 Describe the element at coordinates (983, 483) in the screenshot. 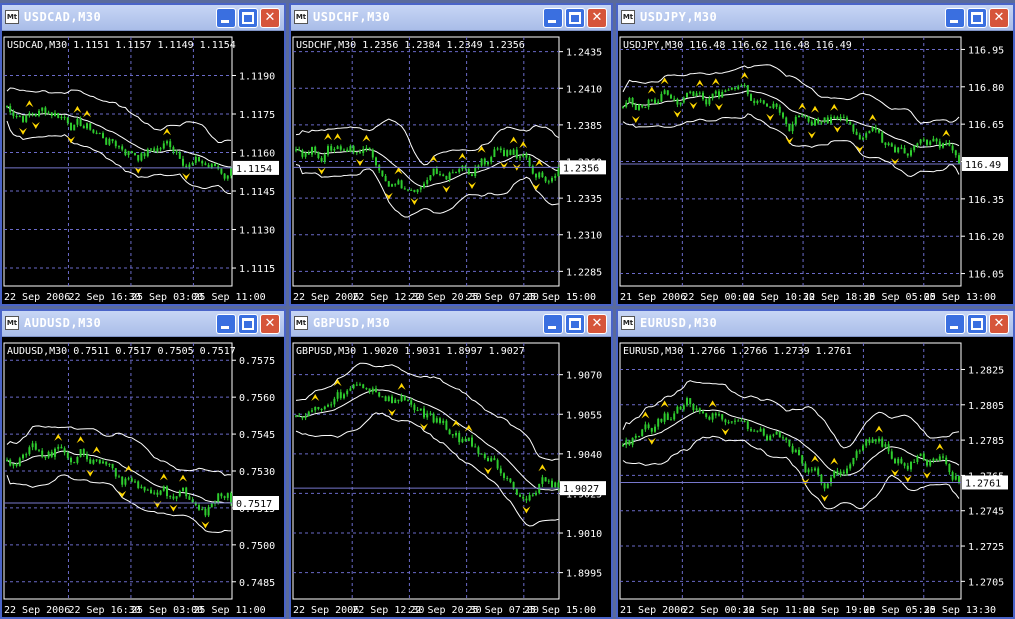

I see `current-price-label: 1.2761` at that location.